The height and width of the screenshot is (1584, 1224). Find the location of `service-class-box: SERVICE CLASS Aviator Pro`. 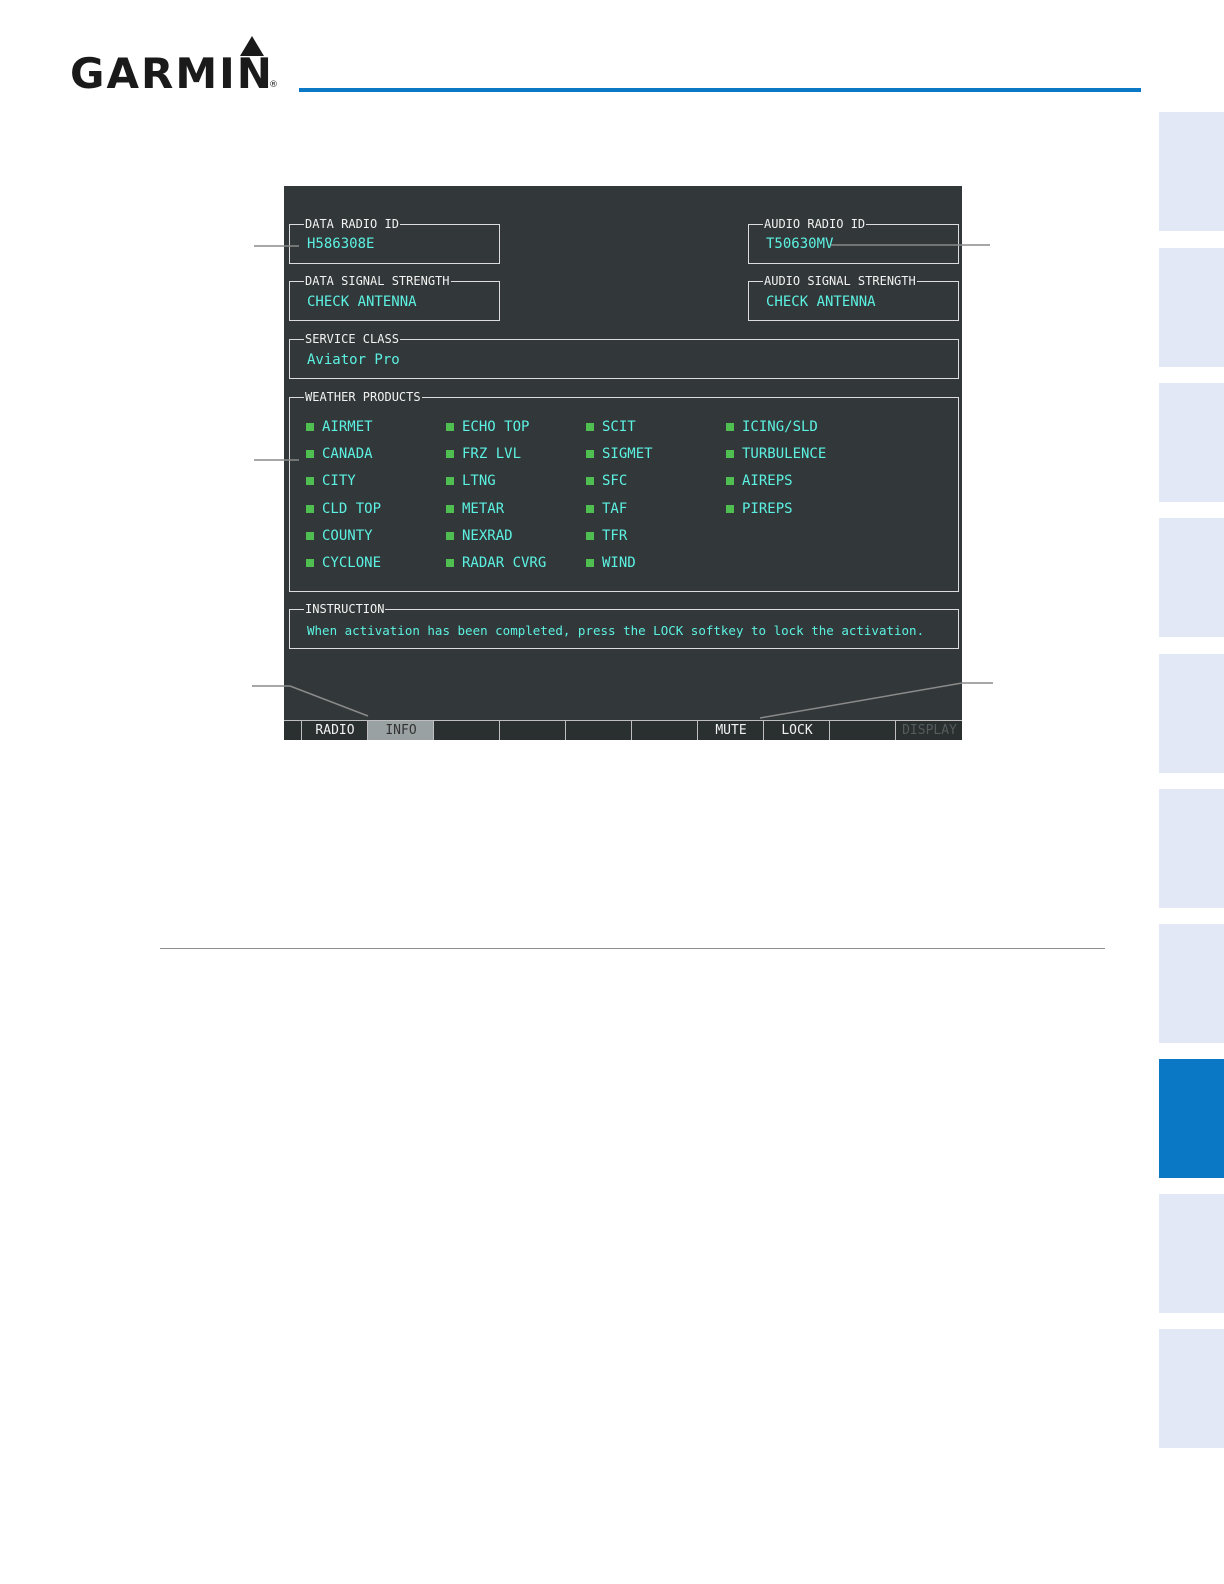

service-class-box: SERVICE CLASS Aviator Pro is located at coordinates (624, 355).